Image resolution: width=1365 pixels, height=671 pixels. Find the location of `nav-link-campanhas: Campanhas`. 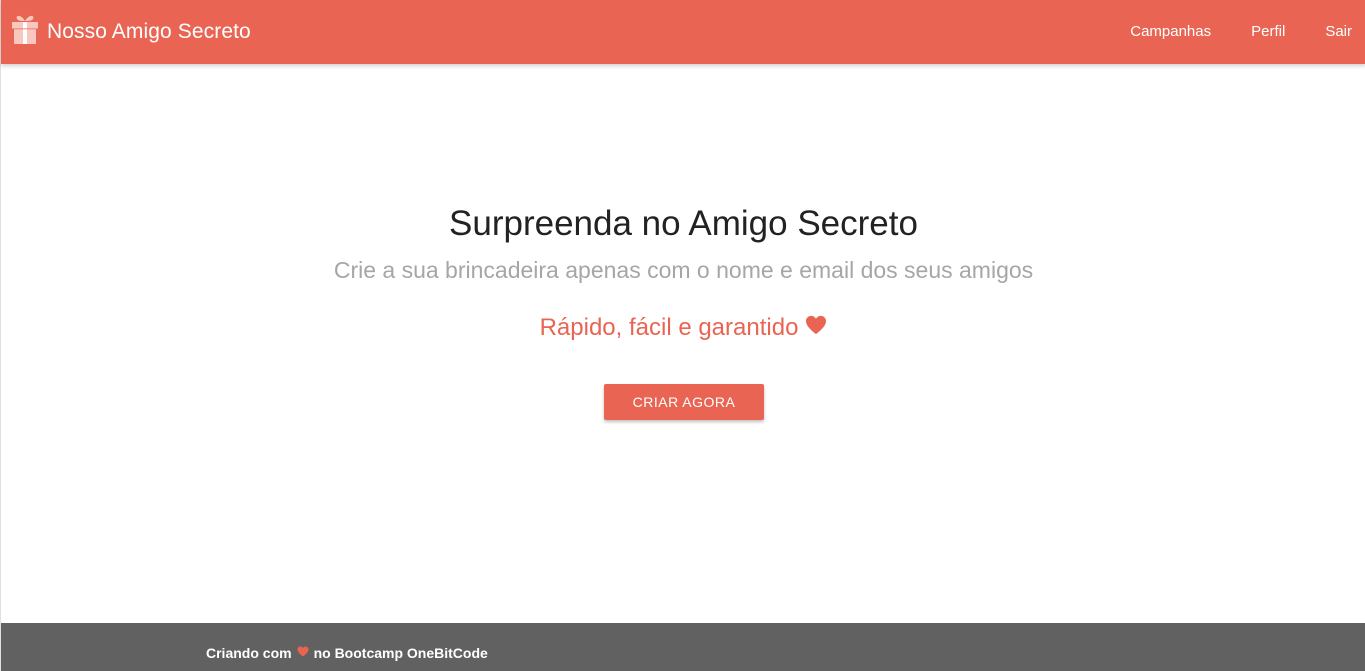

nav-link-campanhas: Campanhas is located at coordinates (1170, 31).